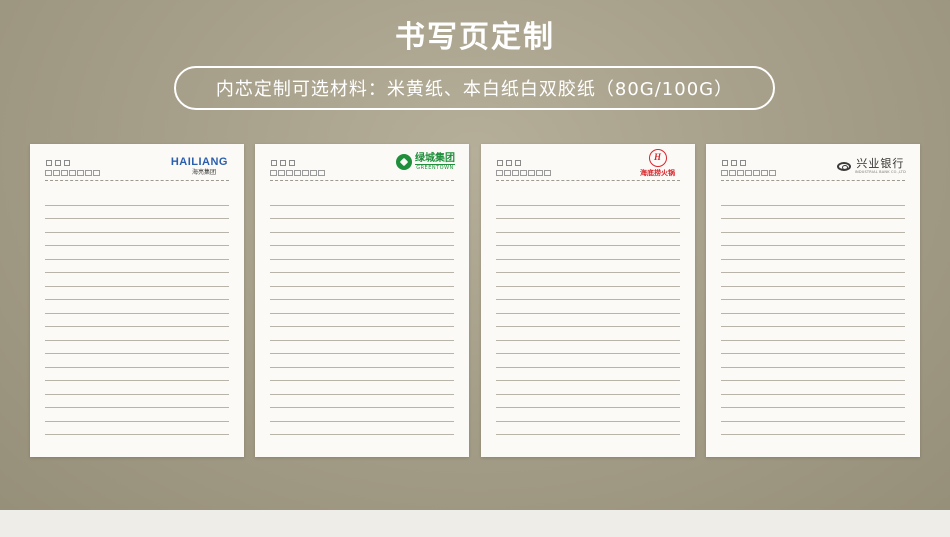  Describe the element at coordinates (475, 37) in the screenshot. I see `page-title: 书写页定制` at that location.